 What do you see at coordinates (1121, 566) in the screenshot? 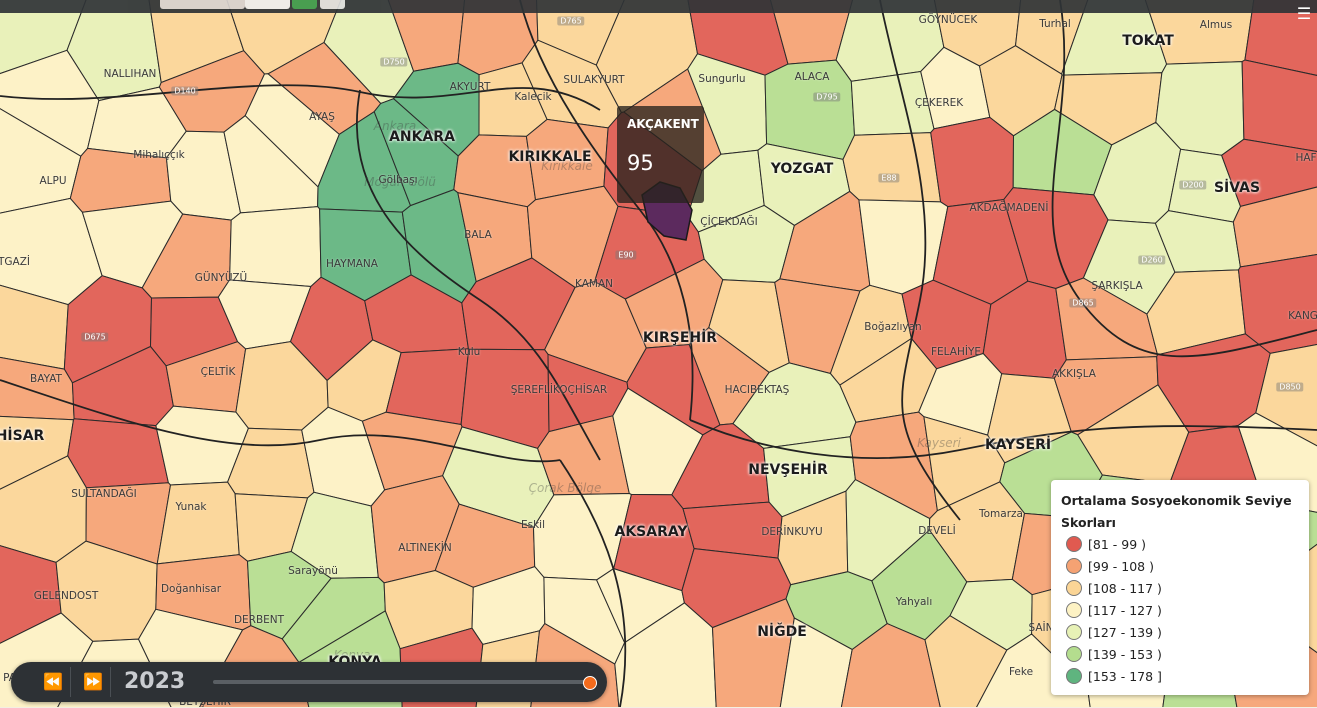
I see `legend-item-label: [99 - 108 )` at bounding box center [1121, 566].